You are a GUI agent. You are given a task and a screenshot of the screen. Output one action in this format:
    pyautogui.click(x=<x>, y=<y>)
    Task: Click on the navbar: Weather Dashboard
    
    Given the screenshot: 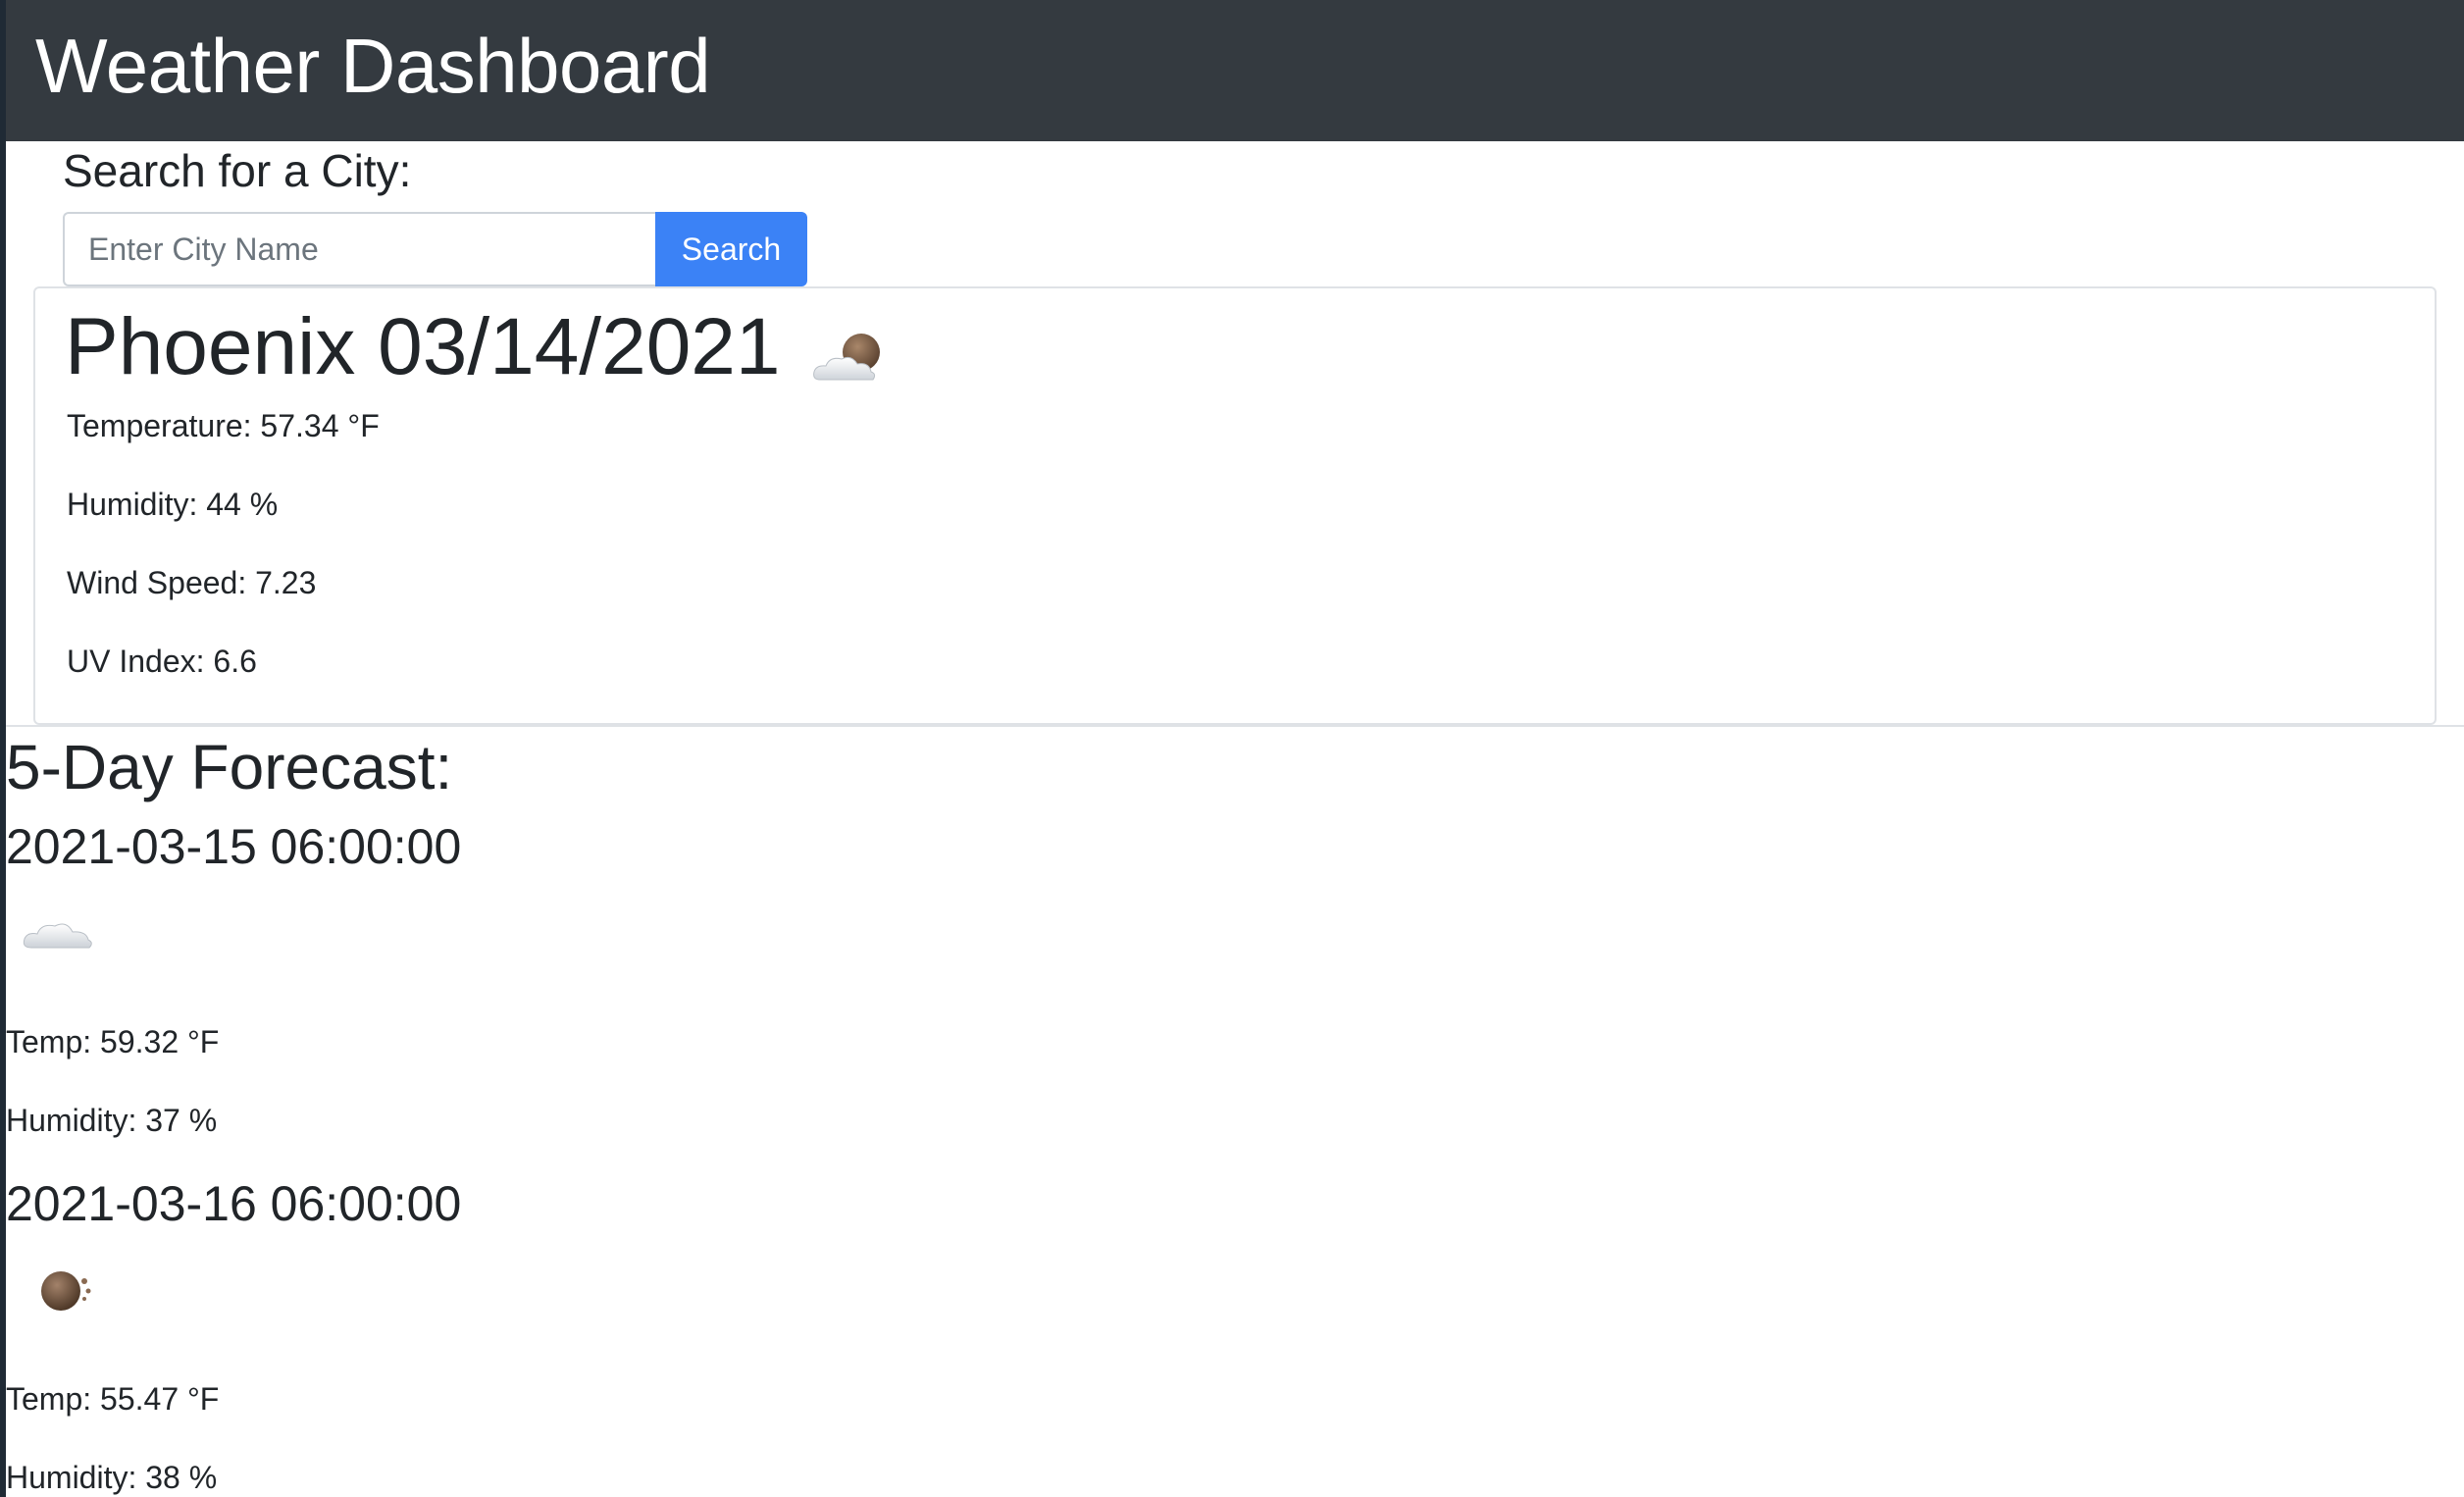 What is the action you would take?
    pyautogui.click(x=1235, y=70)
    